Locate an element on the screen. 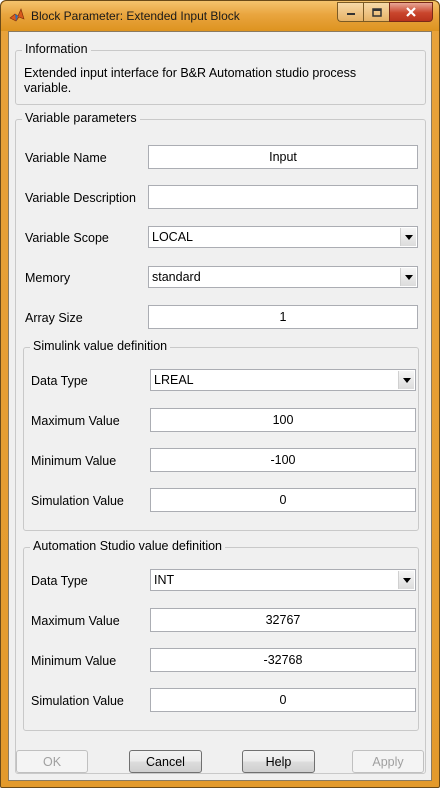  simulink-sim-field: 0 is located at coordinates (283, 500).